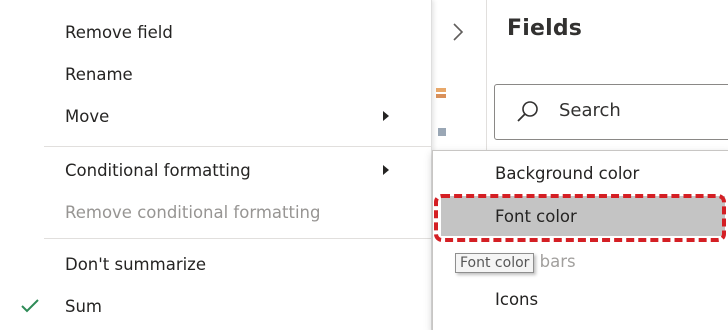  Describe the element at coordinates (545, 28) in the screenshot. I see `fields-title: Fields` at that location.